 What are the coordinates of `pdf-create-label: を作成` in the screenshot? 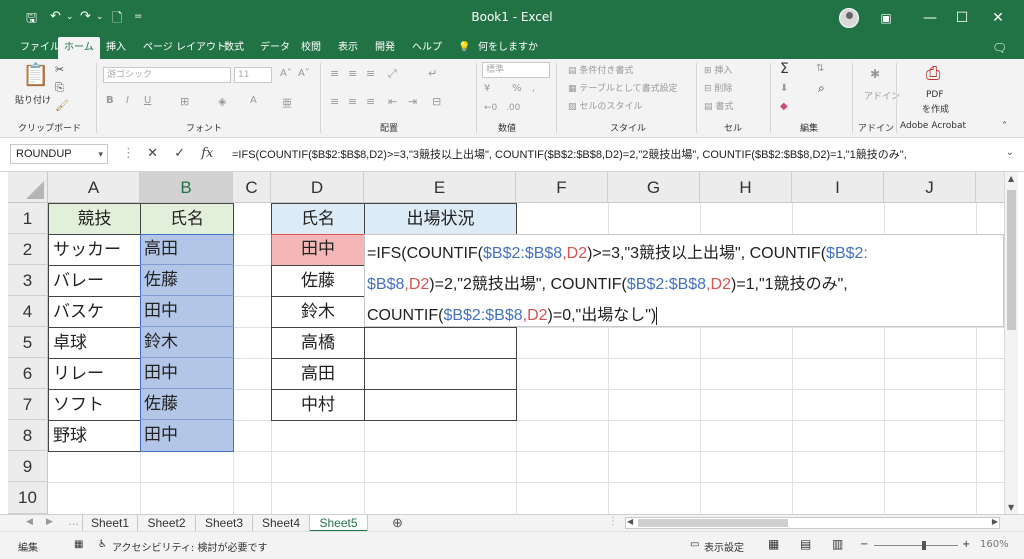 It's located at (935, 108).